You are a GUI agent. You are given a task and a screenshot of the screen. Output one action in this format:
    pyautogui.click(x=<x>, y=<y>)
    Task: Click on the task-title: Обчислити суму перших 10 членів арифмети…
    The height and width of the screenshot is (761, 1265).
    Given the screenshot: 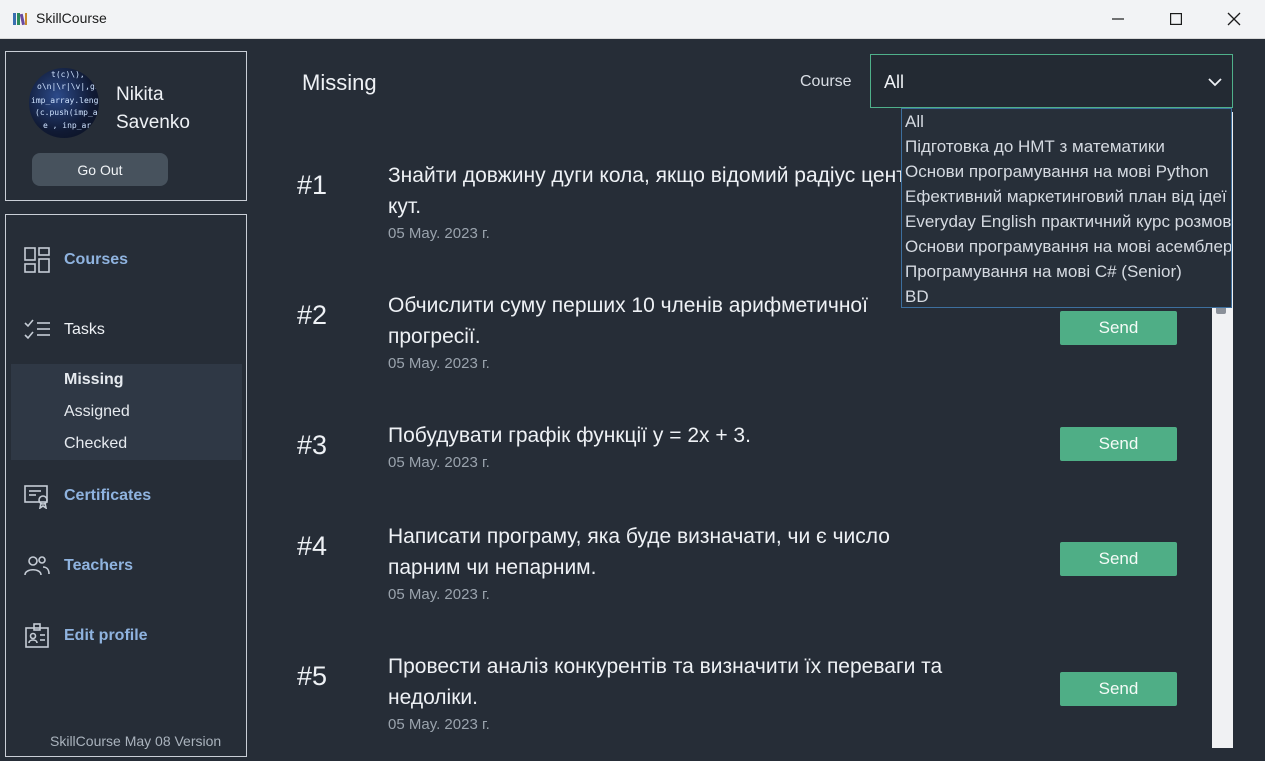 What is the action you would take?
    pyautogui.click(x=628, y=321)
    